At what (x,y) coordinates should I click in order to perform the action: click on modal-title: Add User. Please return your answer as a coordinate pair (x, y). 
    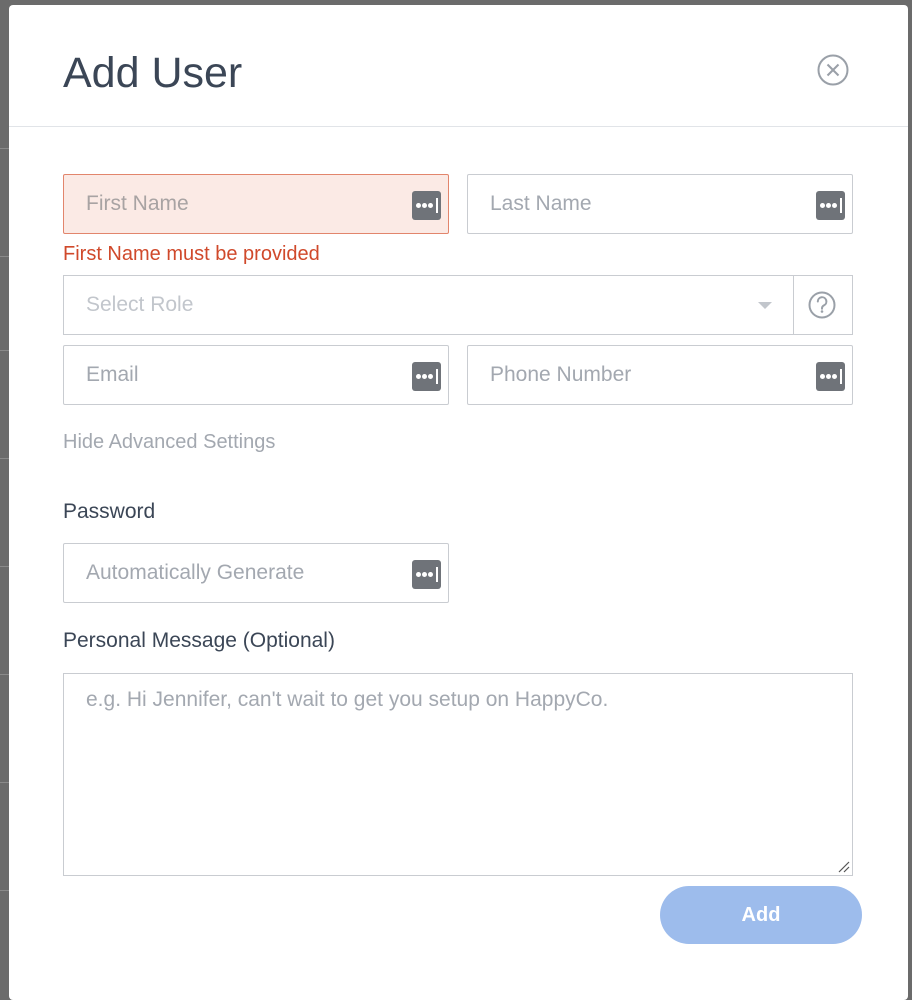
    Looking at the image, I should click on (153, 73).